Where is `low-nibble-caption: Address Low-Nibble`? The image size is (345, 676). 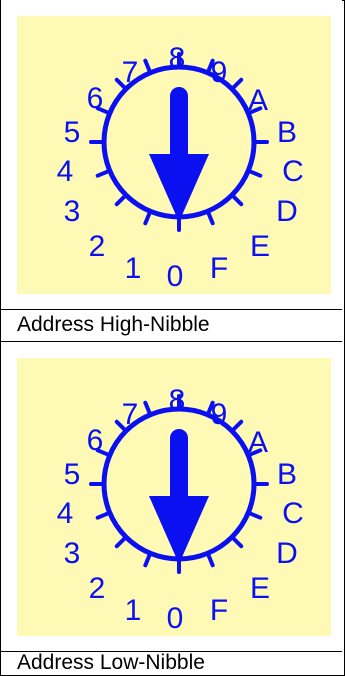
low-nibble-caption: Address Low-Nibble is located at coordinates (111, 662).